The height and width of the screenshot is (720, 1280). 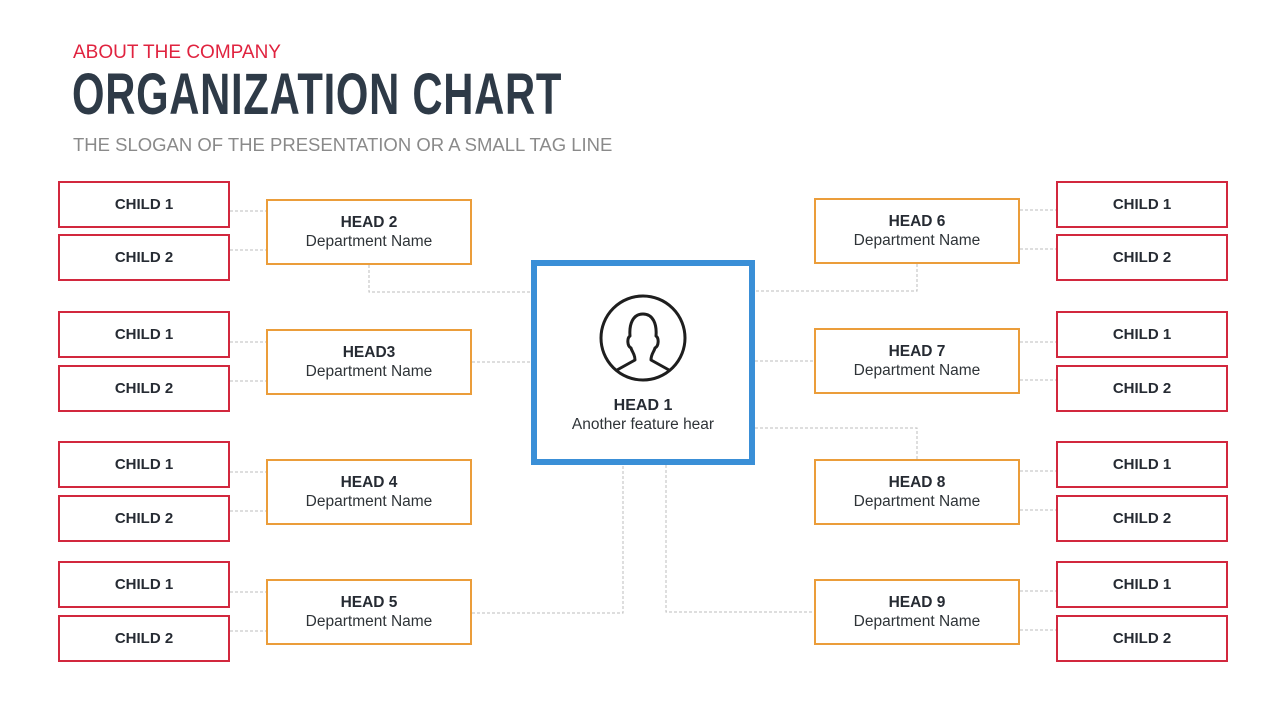 What do you see at coordinates (917, 361) in the screenshot?
I see `head-node: HEAD 7 Department Name` at bounding box center [917, 361].